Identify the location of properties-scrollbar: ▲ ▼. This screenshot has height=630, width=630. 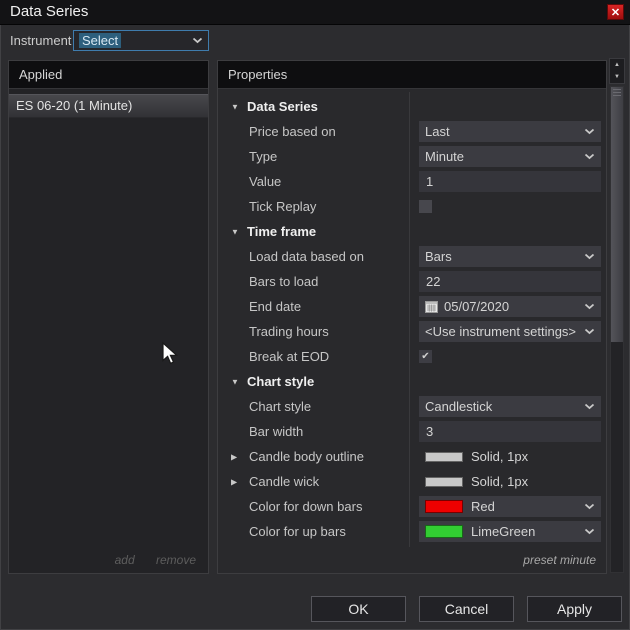
(617, 316).